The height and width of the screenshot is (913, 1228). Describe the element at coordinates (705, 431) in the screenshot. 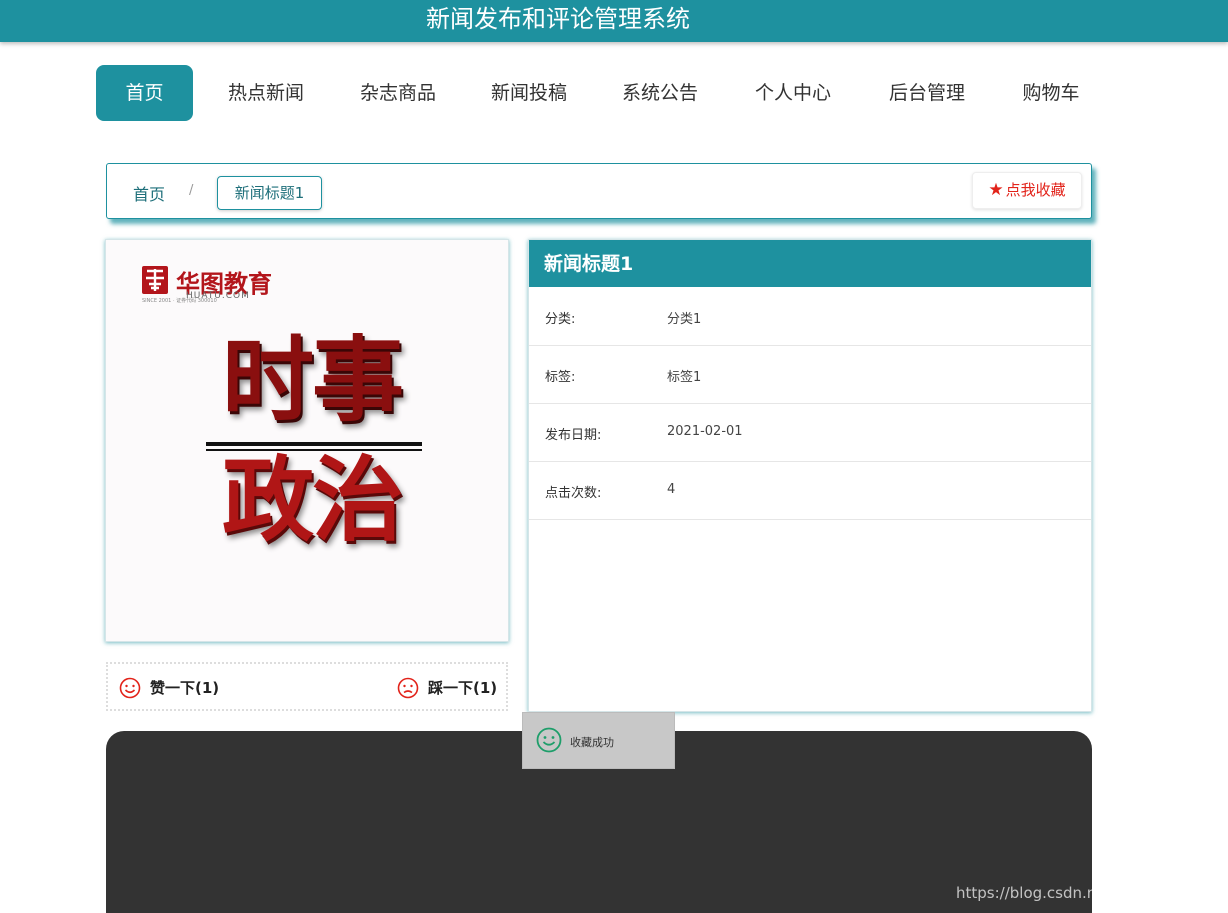

I see `detail-value: 2021-02-01` at that location.